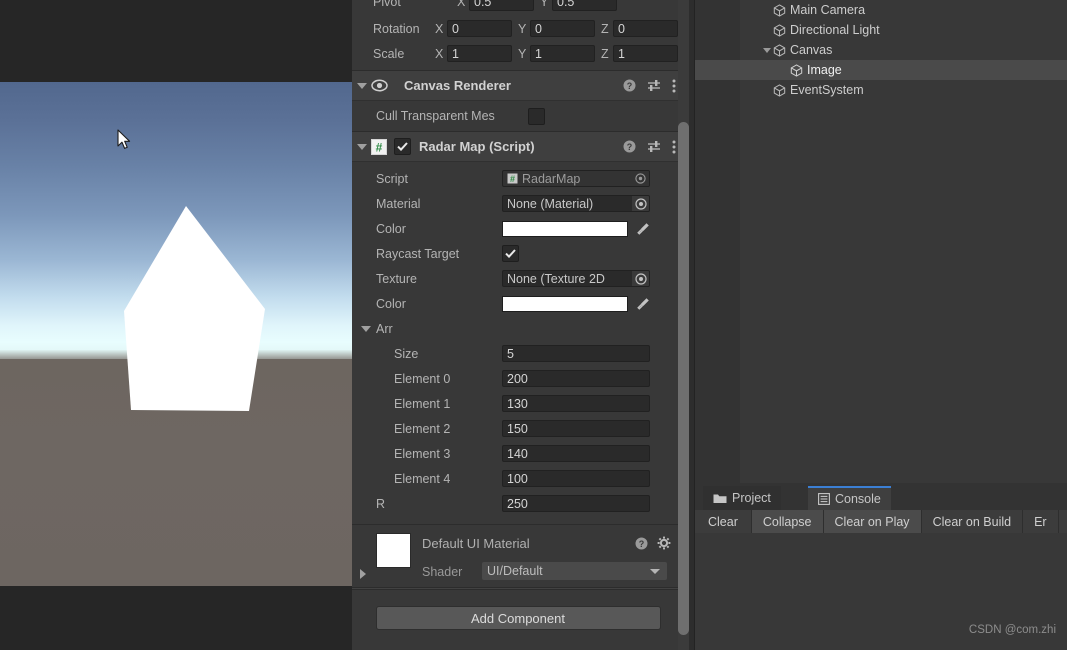 The width and height of the screenshot is (1067, 650). What do you see at coordinates (562, 53) in the screenshot?
I see `scale-y-input: 1` at bounding box center [562, 53].